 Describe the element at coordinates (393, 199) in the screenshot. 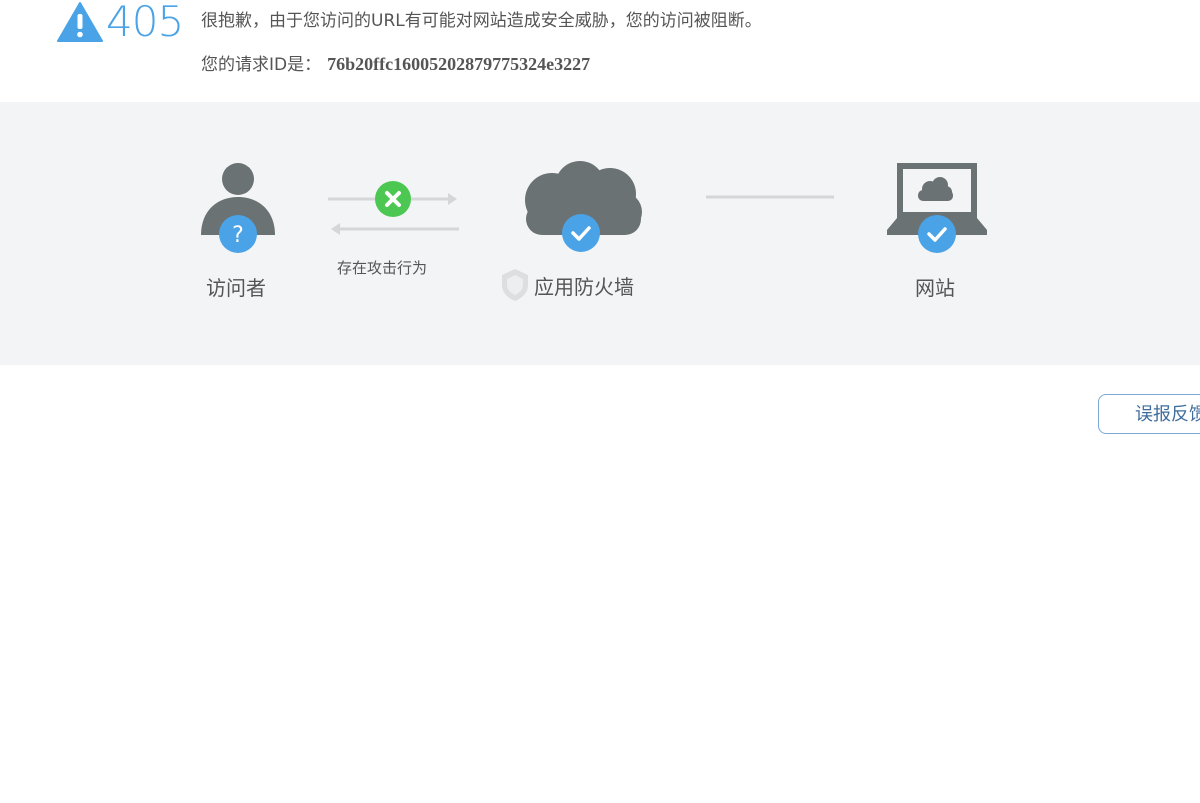

I see `block-x-icon` at that location.